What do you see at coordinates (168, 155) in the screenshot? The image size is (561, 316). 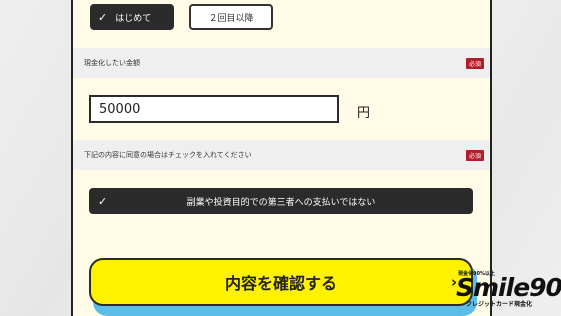 I see `agreement-section-label: 下記の内容に同意の場合はチェックを入れてください` at bounding box center [168, 155].